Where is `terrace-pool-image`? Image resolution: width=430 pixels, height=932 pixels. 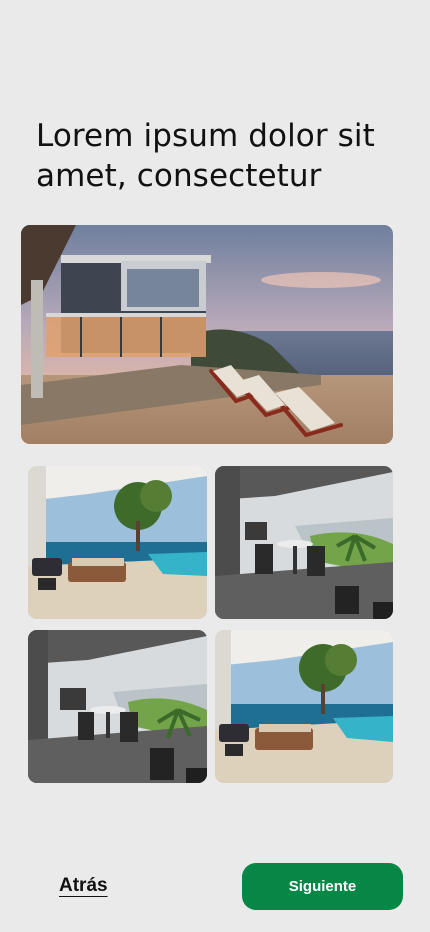 terrace-pool-image is located at coordinates (117, 542).